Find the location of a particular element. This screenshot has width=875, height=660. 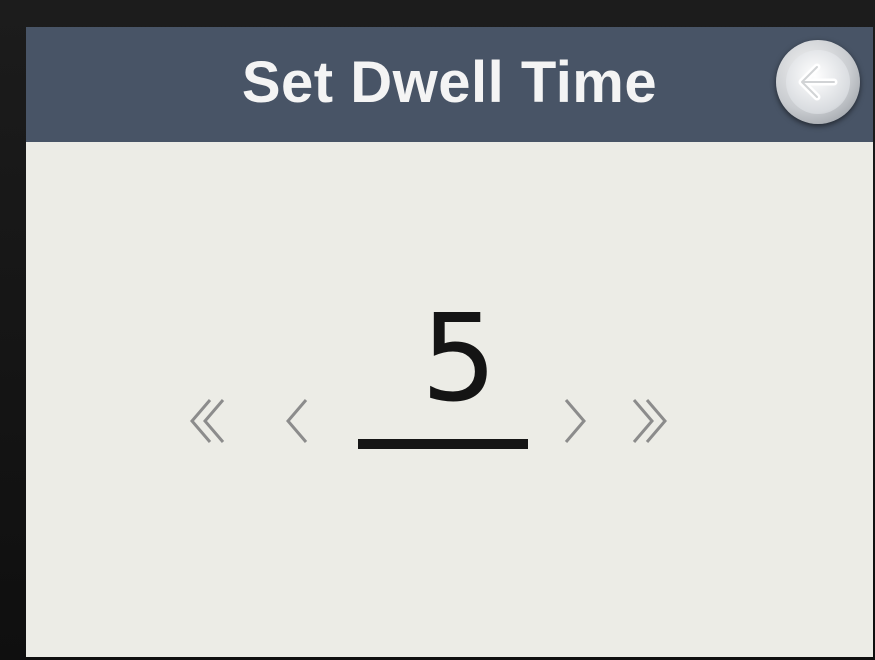

fast-increase-button is located at coordinates (656, 423).